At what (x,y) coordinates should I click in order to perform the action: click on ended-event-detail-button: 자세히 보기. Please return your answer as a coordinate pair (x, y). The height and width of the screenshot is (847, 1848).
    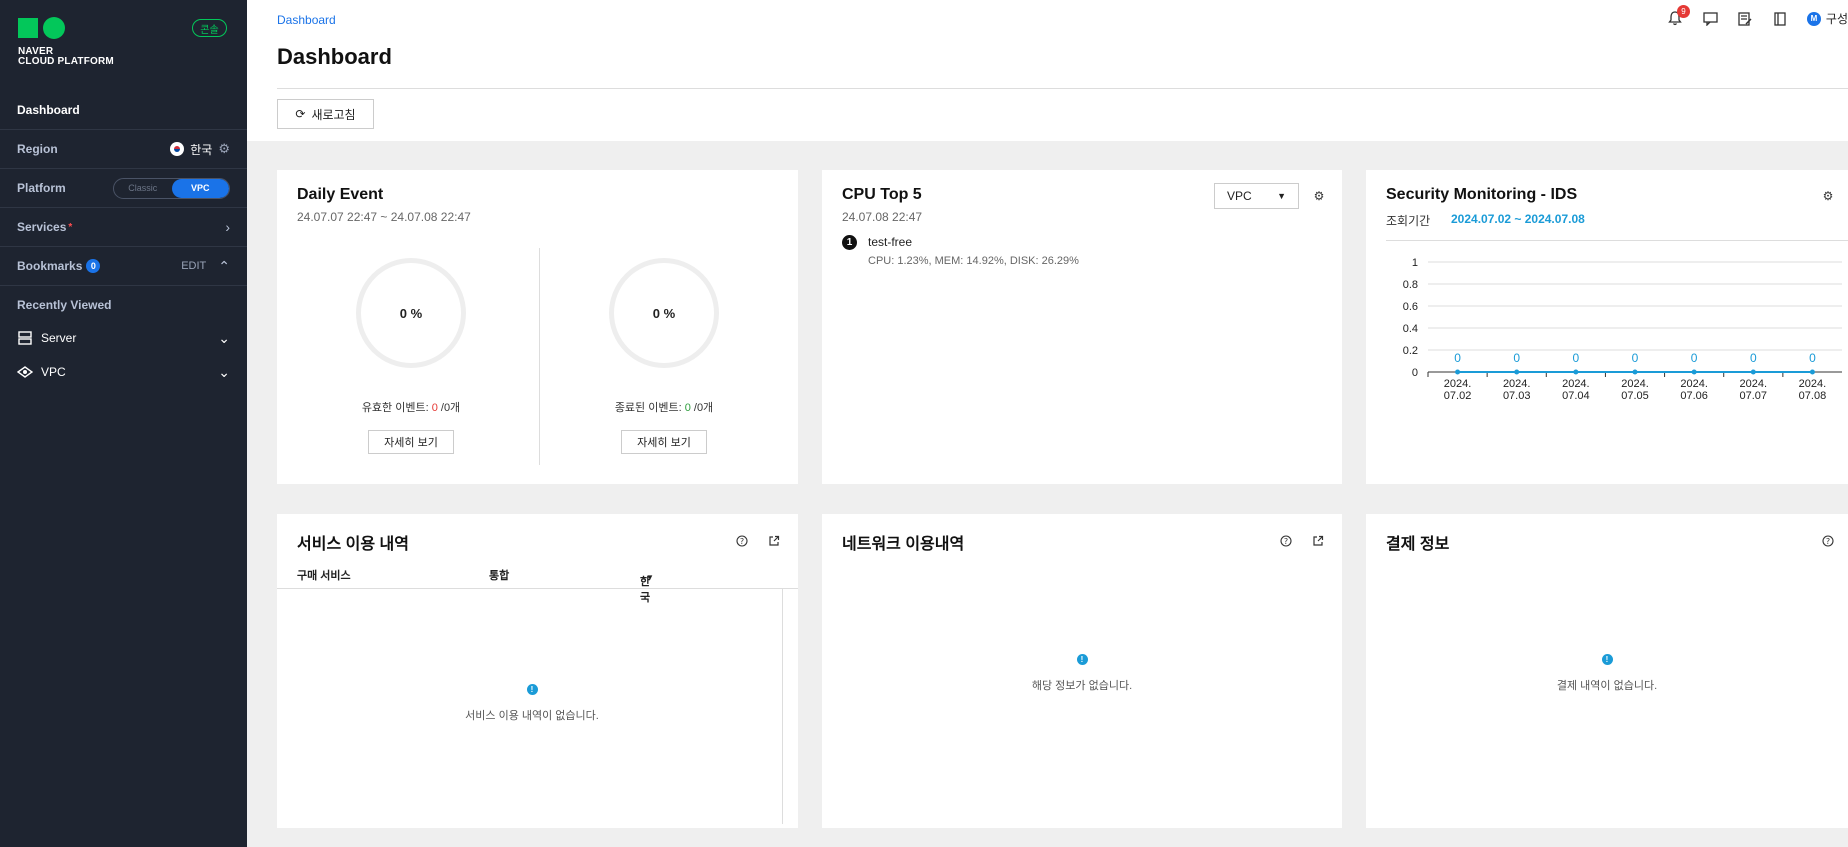
    Looking at the image, I should click on (664, 442).